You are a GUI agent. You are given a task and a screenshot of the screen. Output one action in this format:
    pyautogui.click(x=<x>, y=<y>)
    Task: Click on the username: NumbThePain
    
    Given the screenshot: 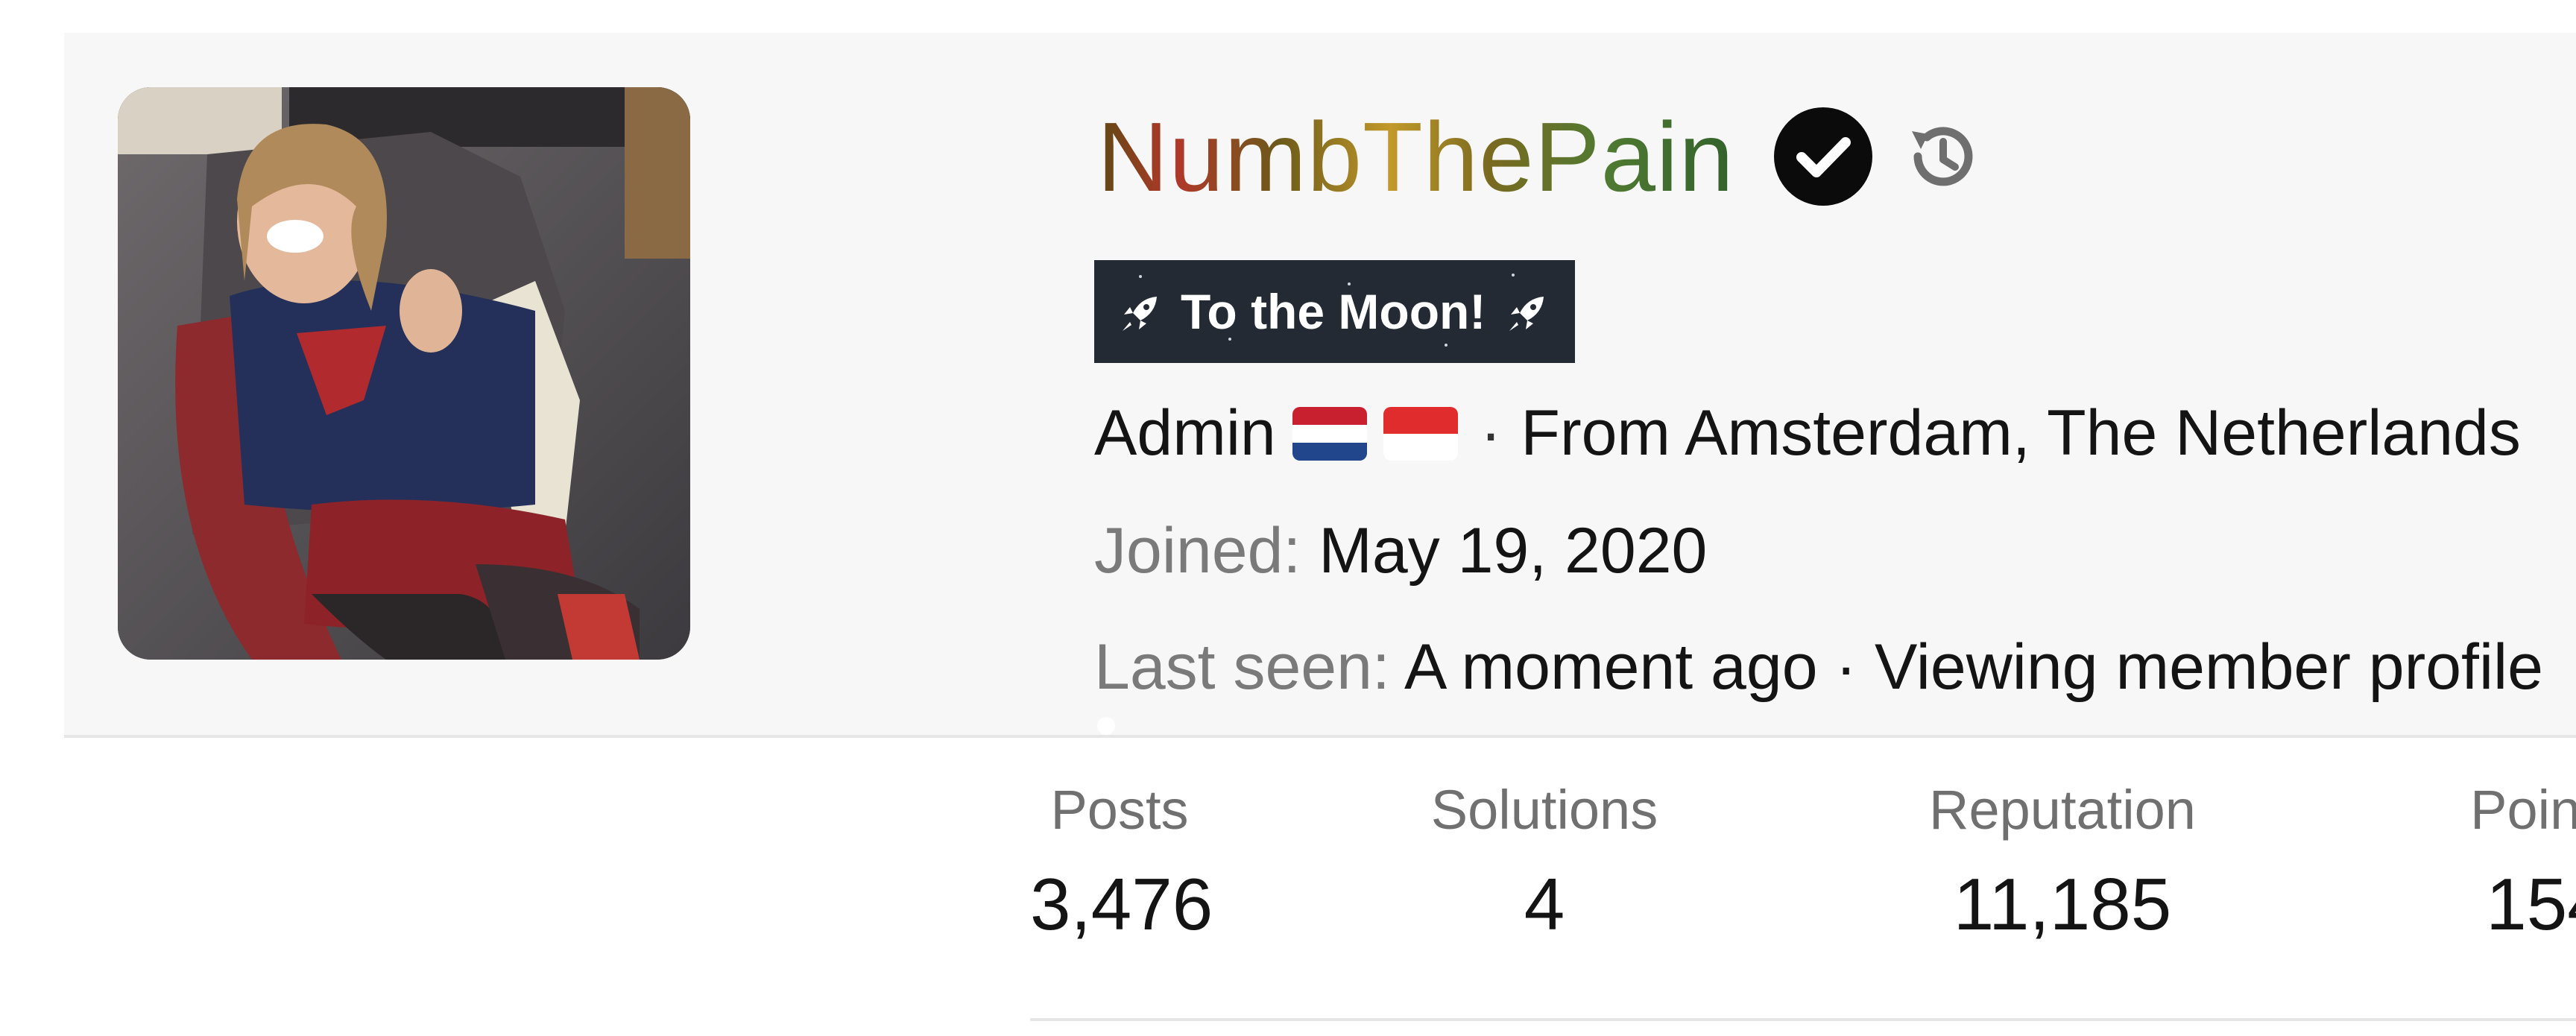 What is the action you would take?
    pyautogui.click(x=1423, y=157)
    